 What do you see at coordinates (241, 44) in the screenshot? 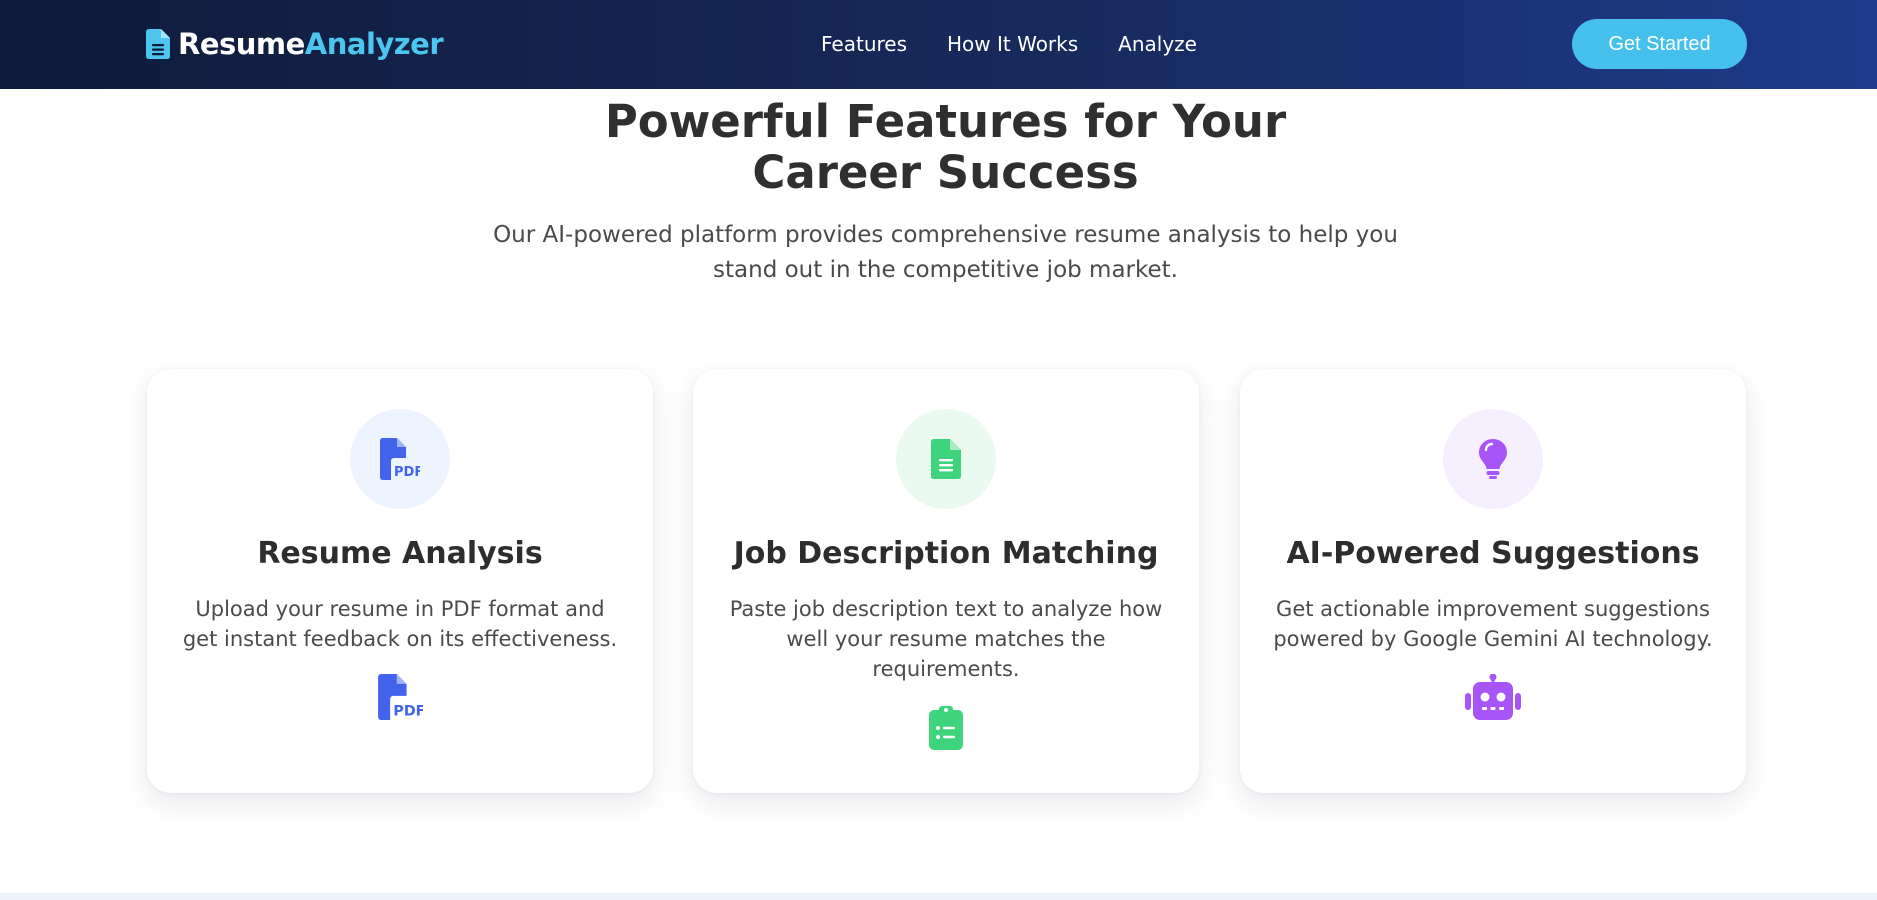
I see `brand-name-part1: Resume` at bounding box center [241, 44].